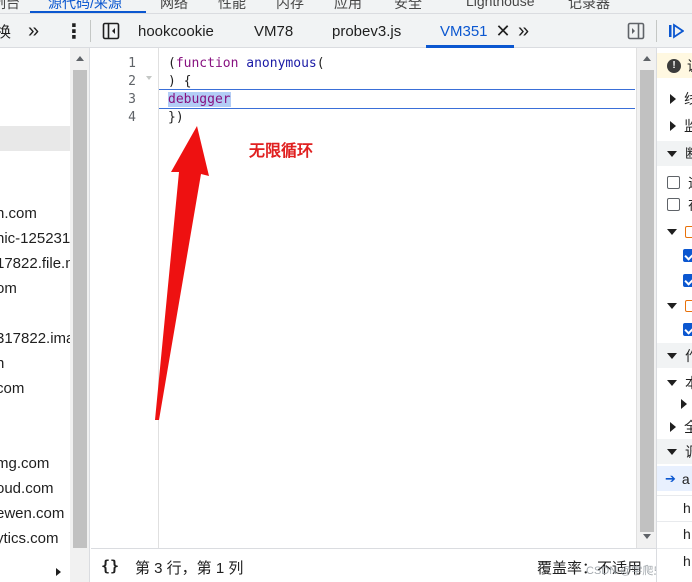 The image size is (692, 582). I want to click on tree-item: com, so click(35, 388).